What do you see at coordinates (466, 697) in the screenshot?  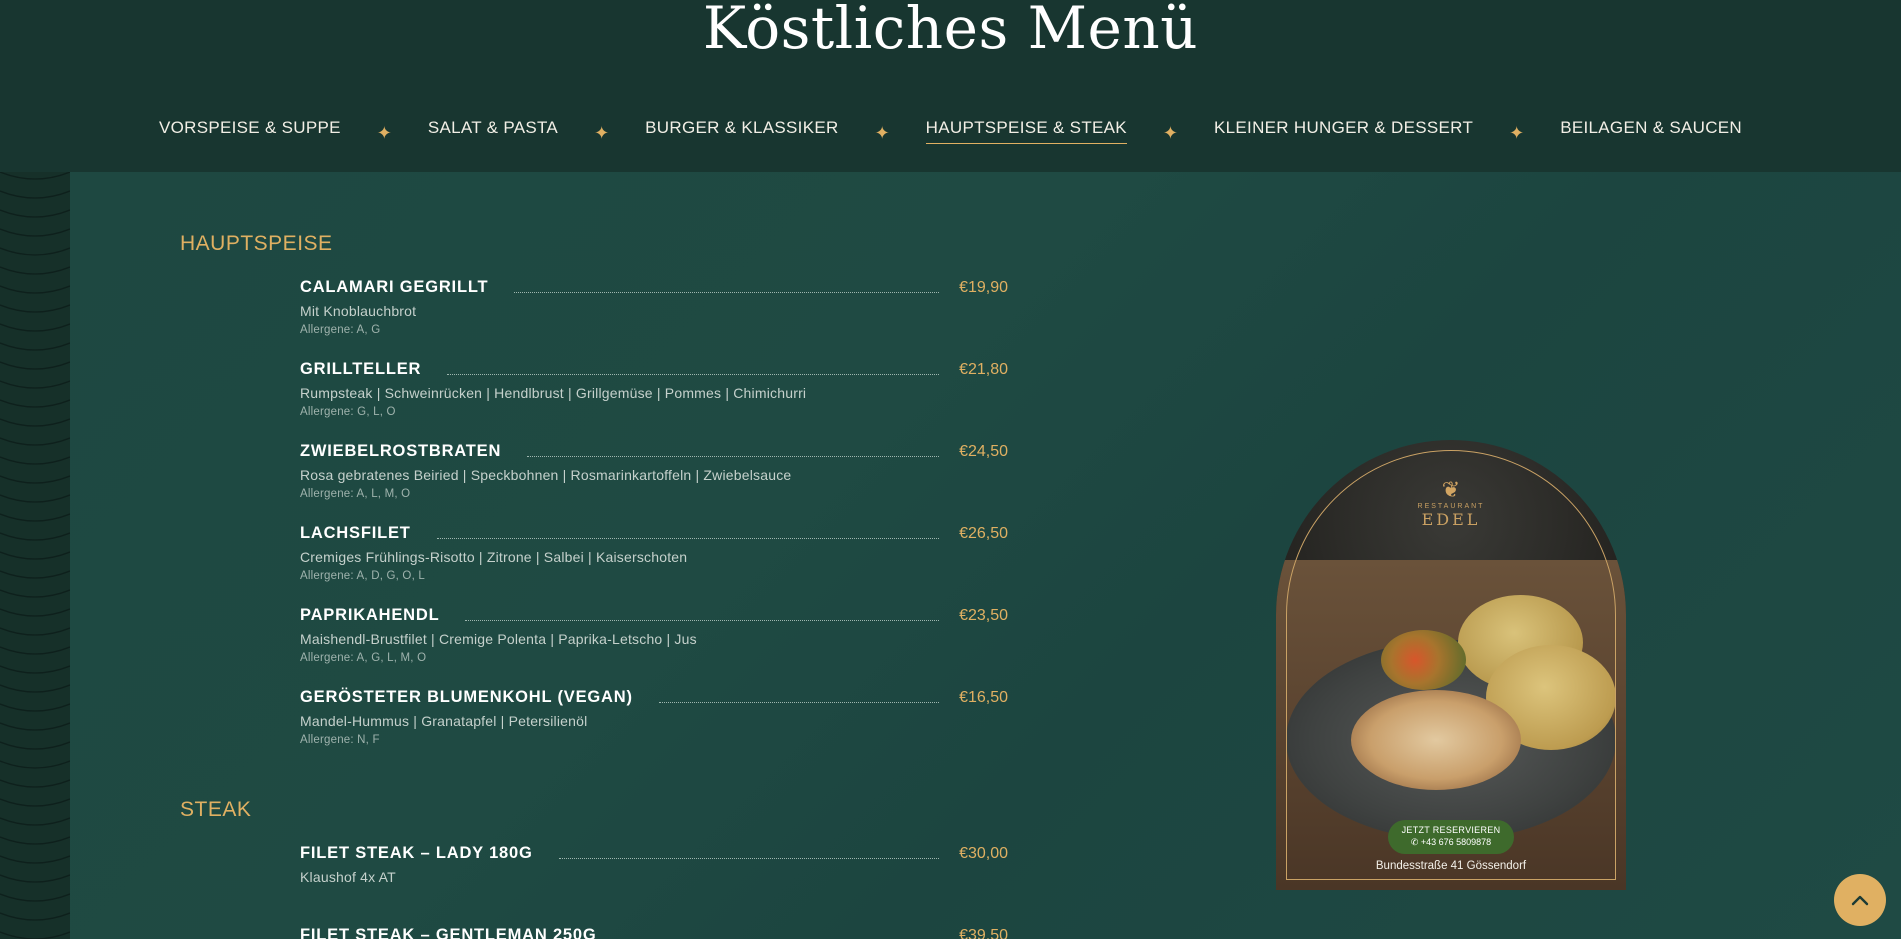 I see `menu-item-name: GERÖSTETER BLUMENKOHL (VEGAN)` at bounding box center [466, 697].